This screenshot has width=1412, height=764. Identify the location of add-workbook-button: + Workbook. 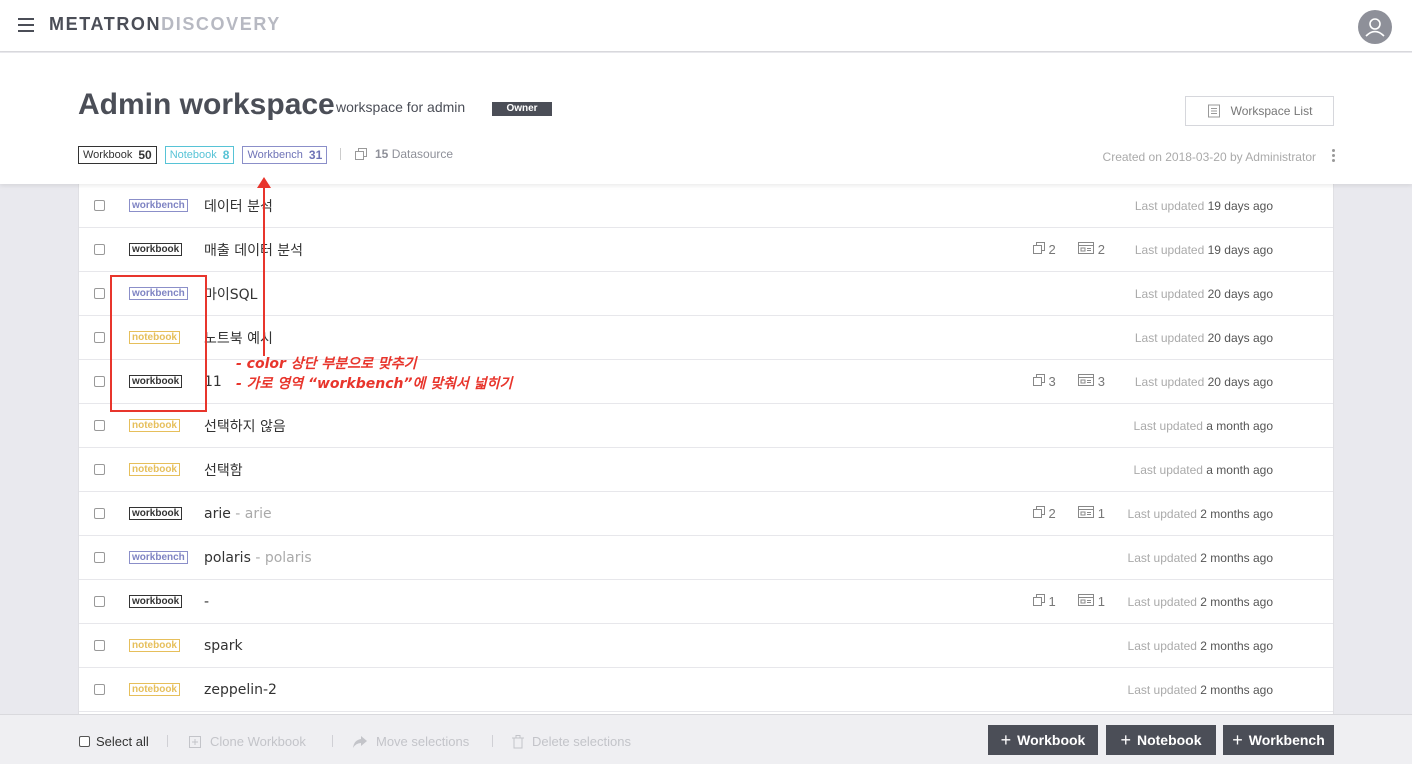
(1043, 740).